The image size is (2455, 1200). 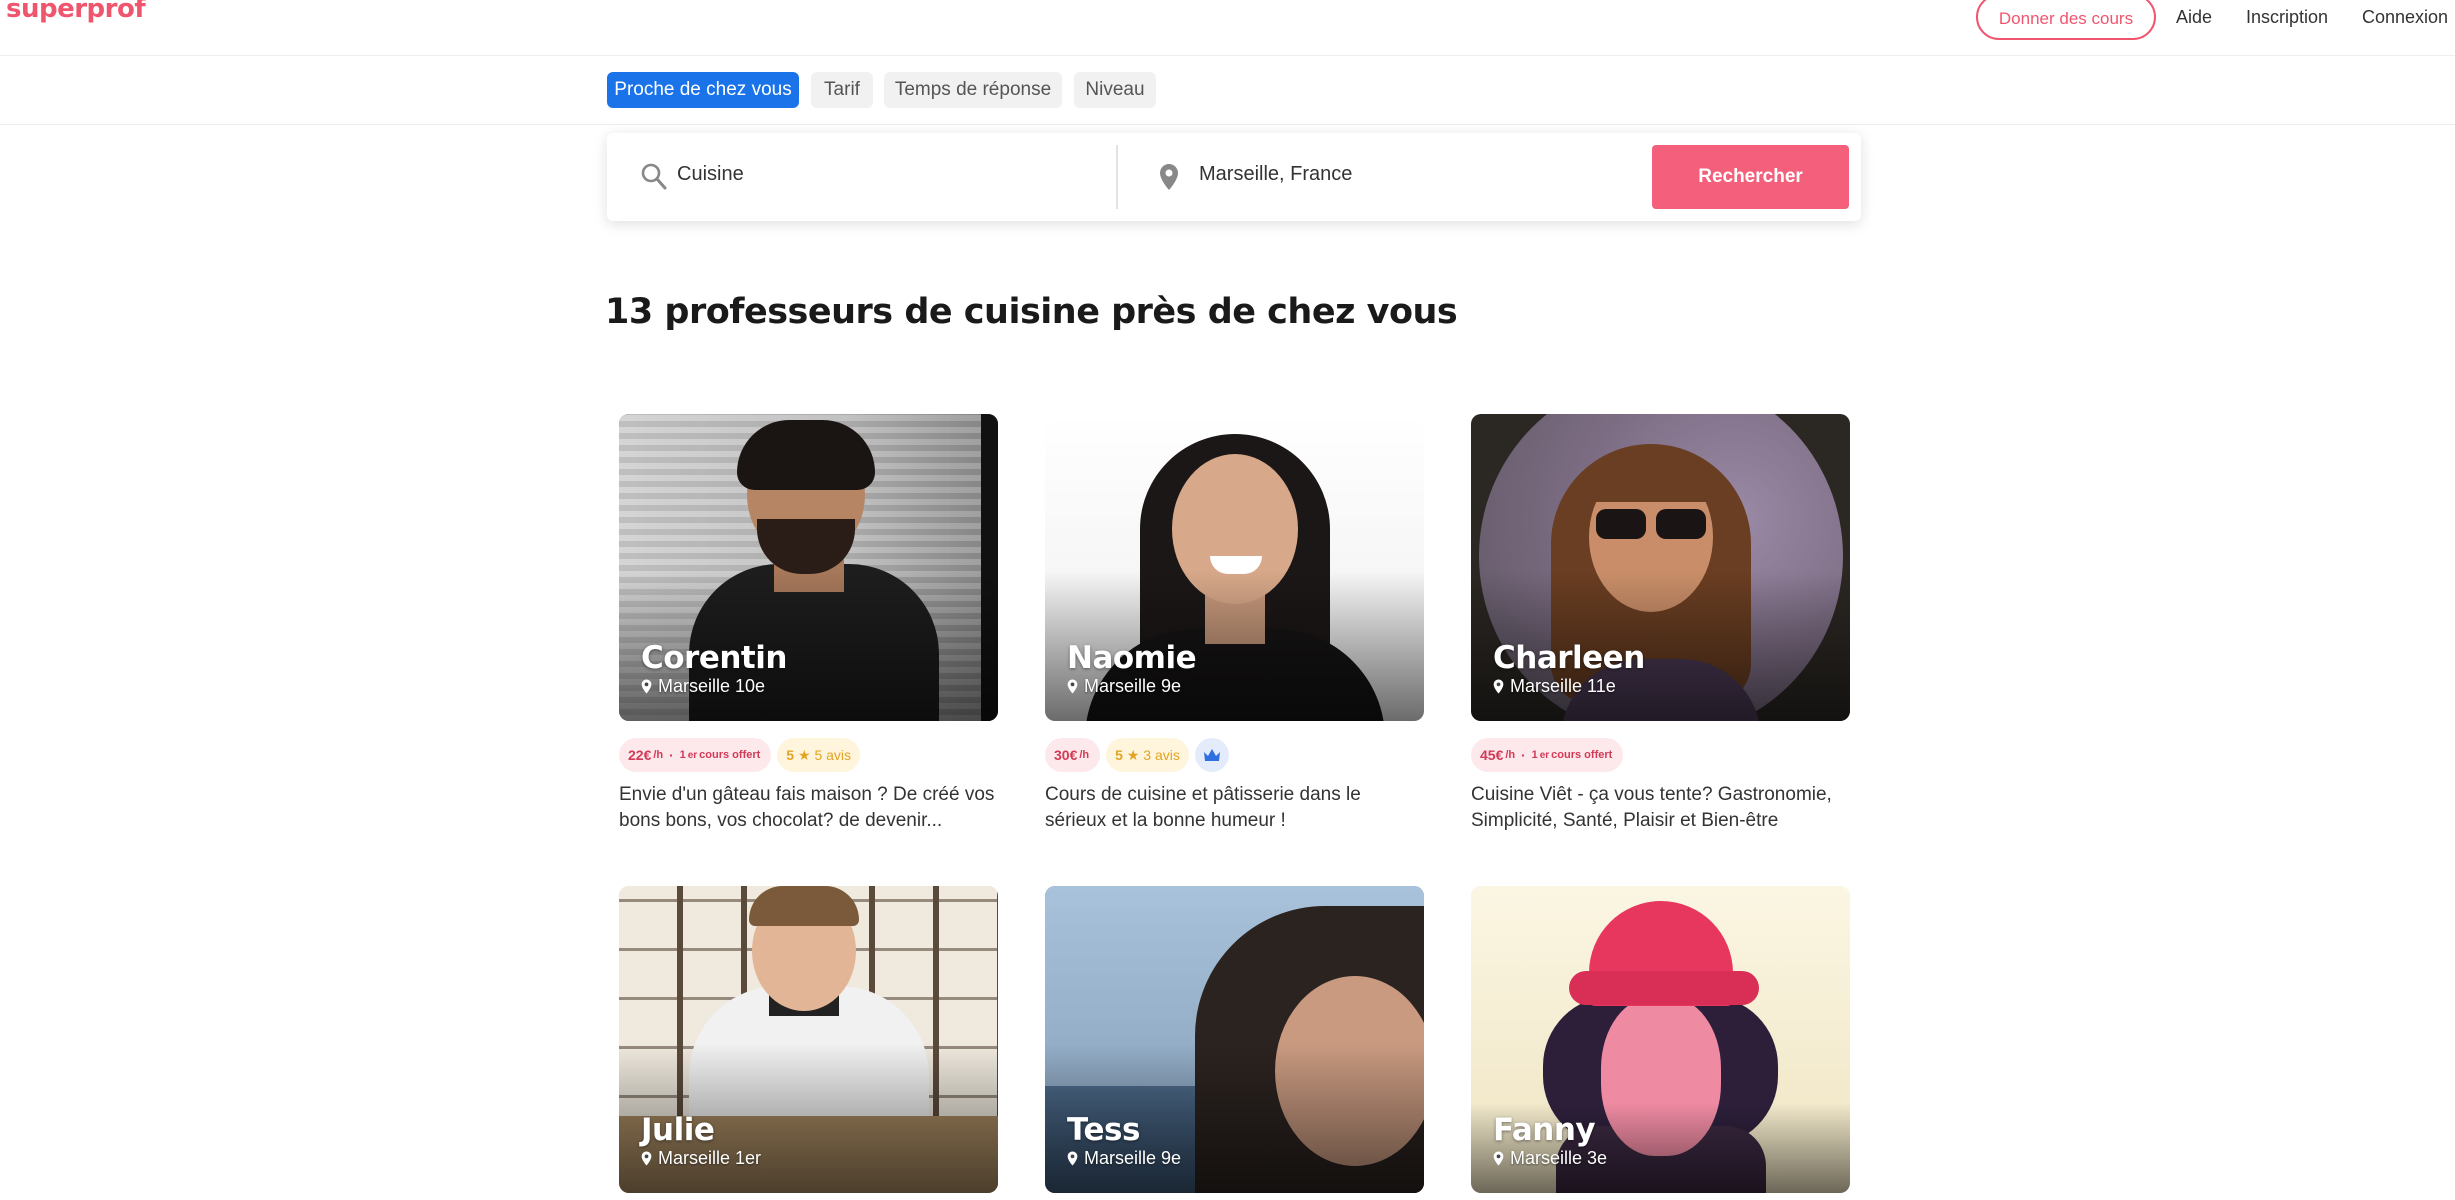 I want to click on price-value: 30€, so click(x=1066, y=755).